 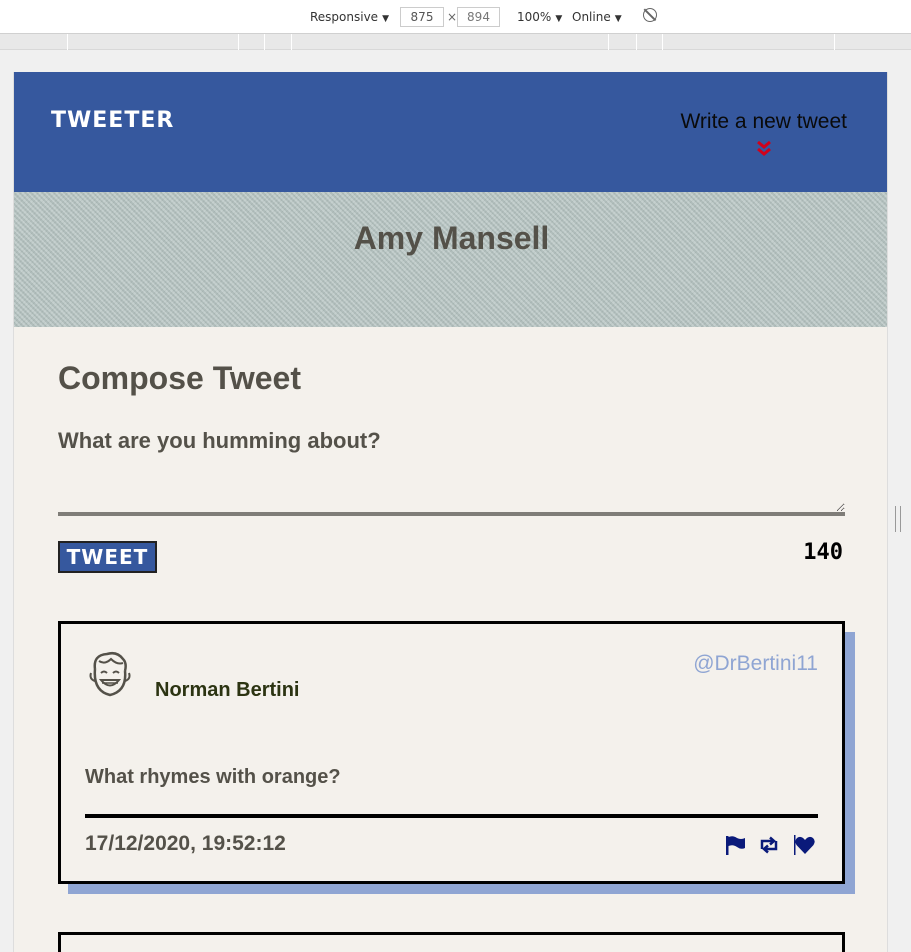 I want to click on viewport-height-input: 894, so click(x=478, y=17).